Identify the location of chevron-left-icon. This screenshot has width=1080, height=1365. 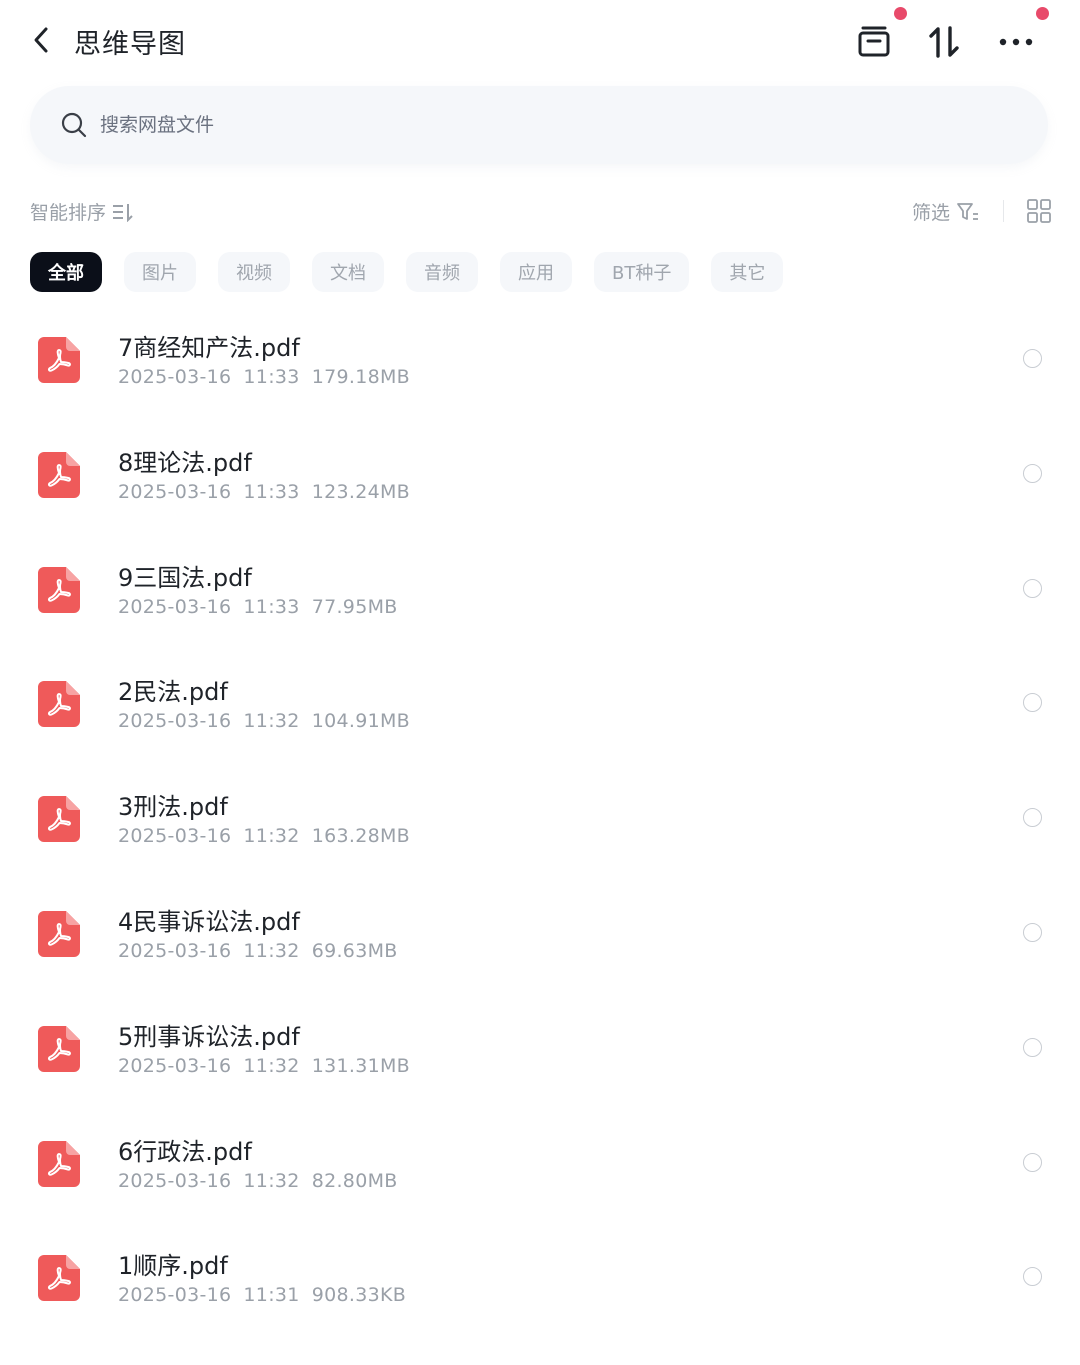
(41, 40).